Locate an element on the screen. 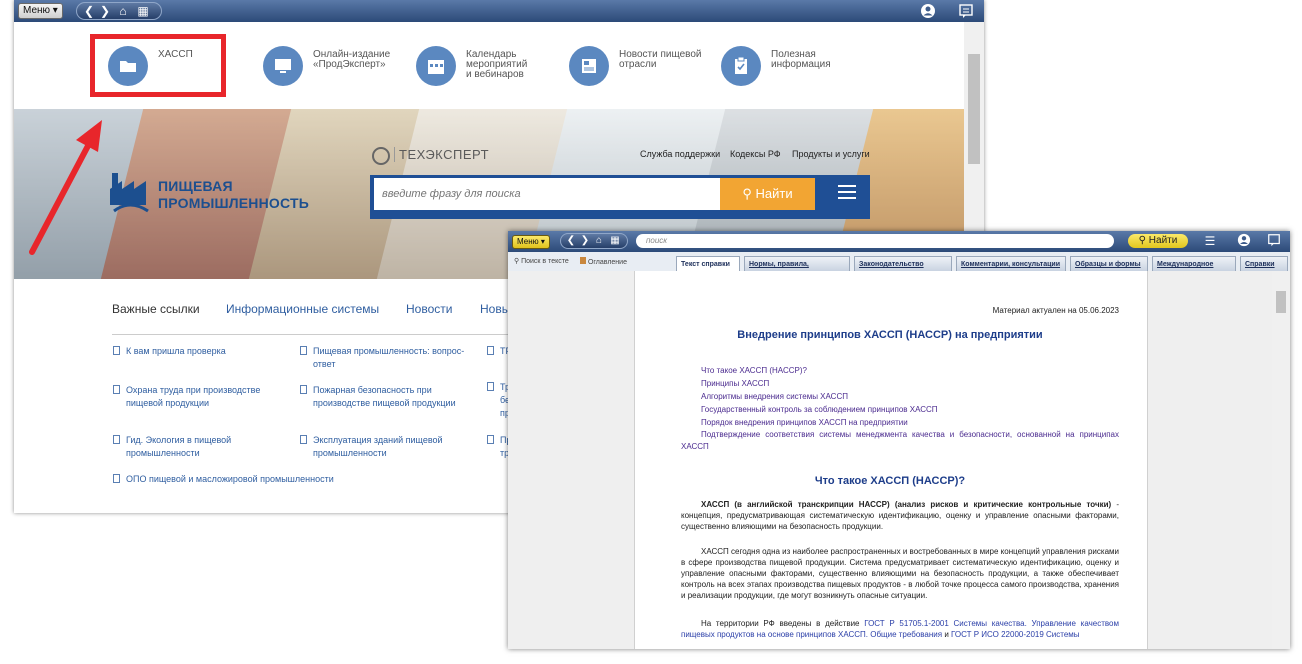 The image size is (1302, 664). tab-reference-text: Текст справки is located at coordinates (708, 263).